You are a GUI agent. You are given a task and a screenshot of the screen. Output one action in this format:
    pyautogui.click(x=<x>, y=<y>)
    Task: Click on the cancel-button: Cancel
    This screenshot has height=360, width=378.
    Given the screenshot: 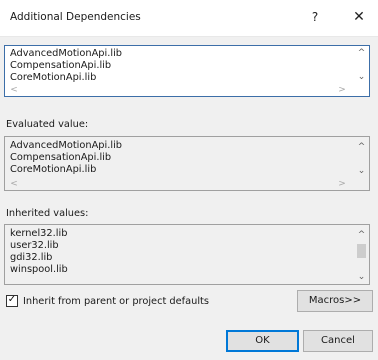 What is the action you would take?
    pyautogui.click(x=338, y=341)
    